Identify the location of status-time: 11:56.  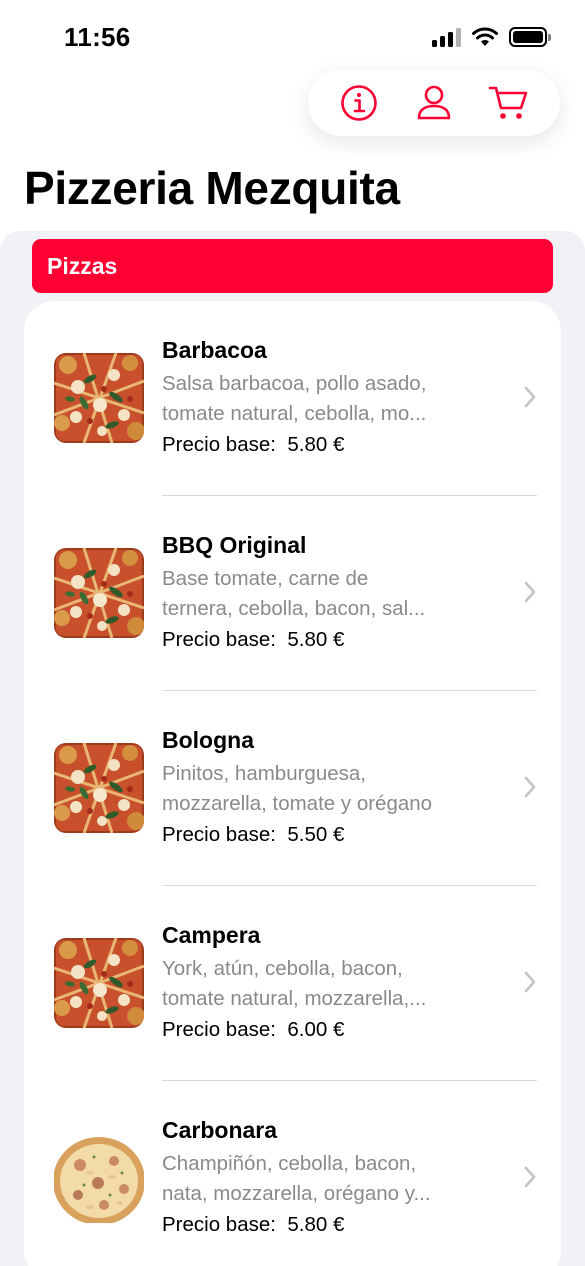
(97, 37).